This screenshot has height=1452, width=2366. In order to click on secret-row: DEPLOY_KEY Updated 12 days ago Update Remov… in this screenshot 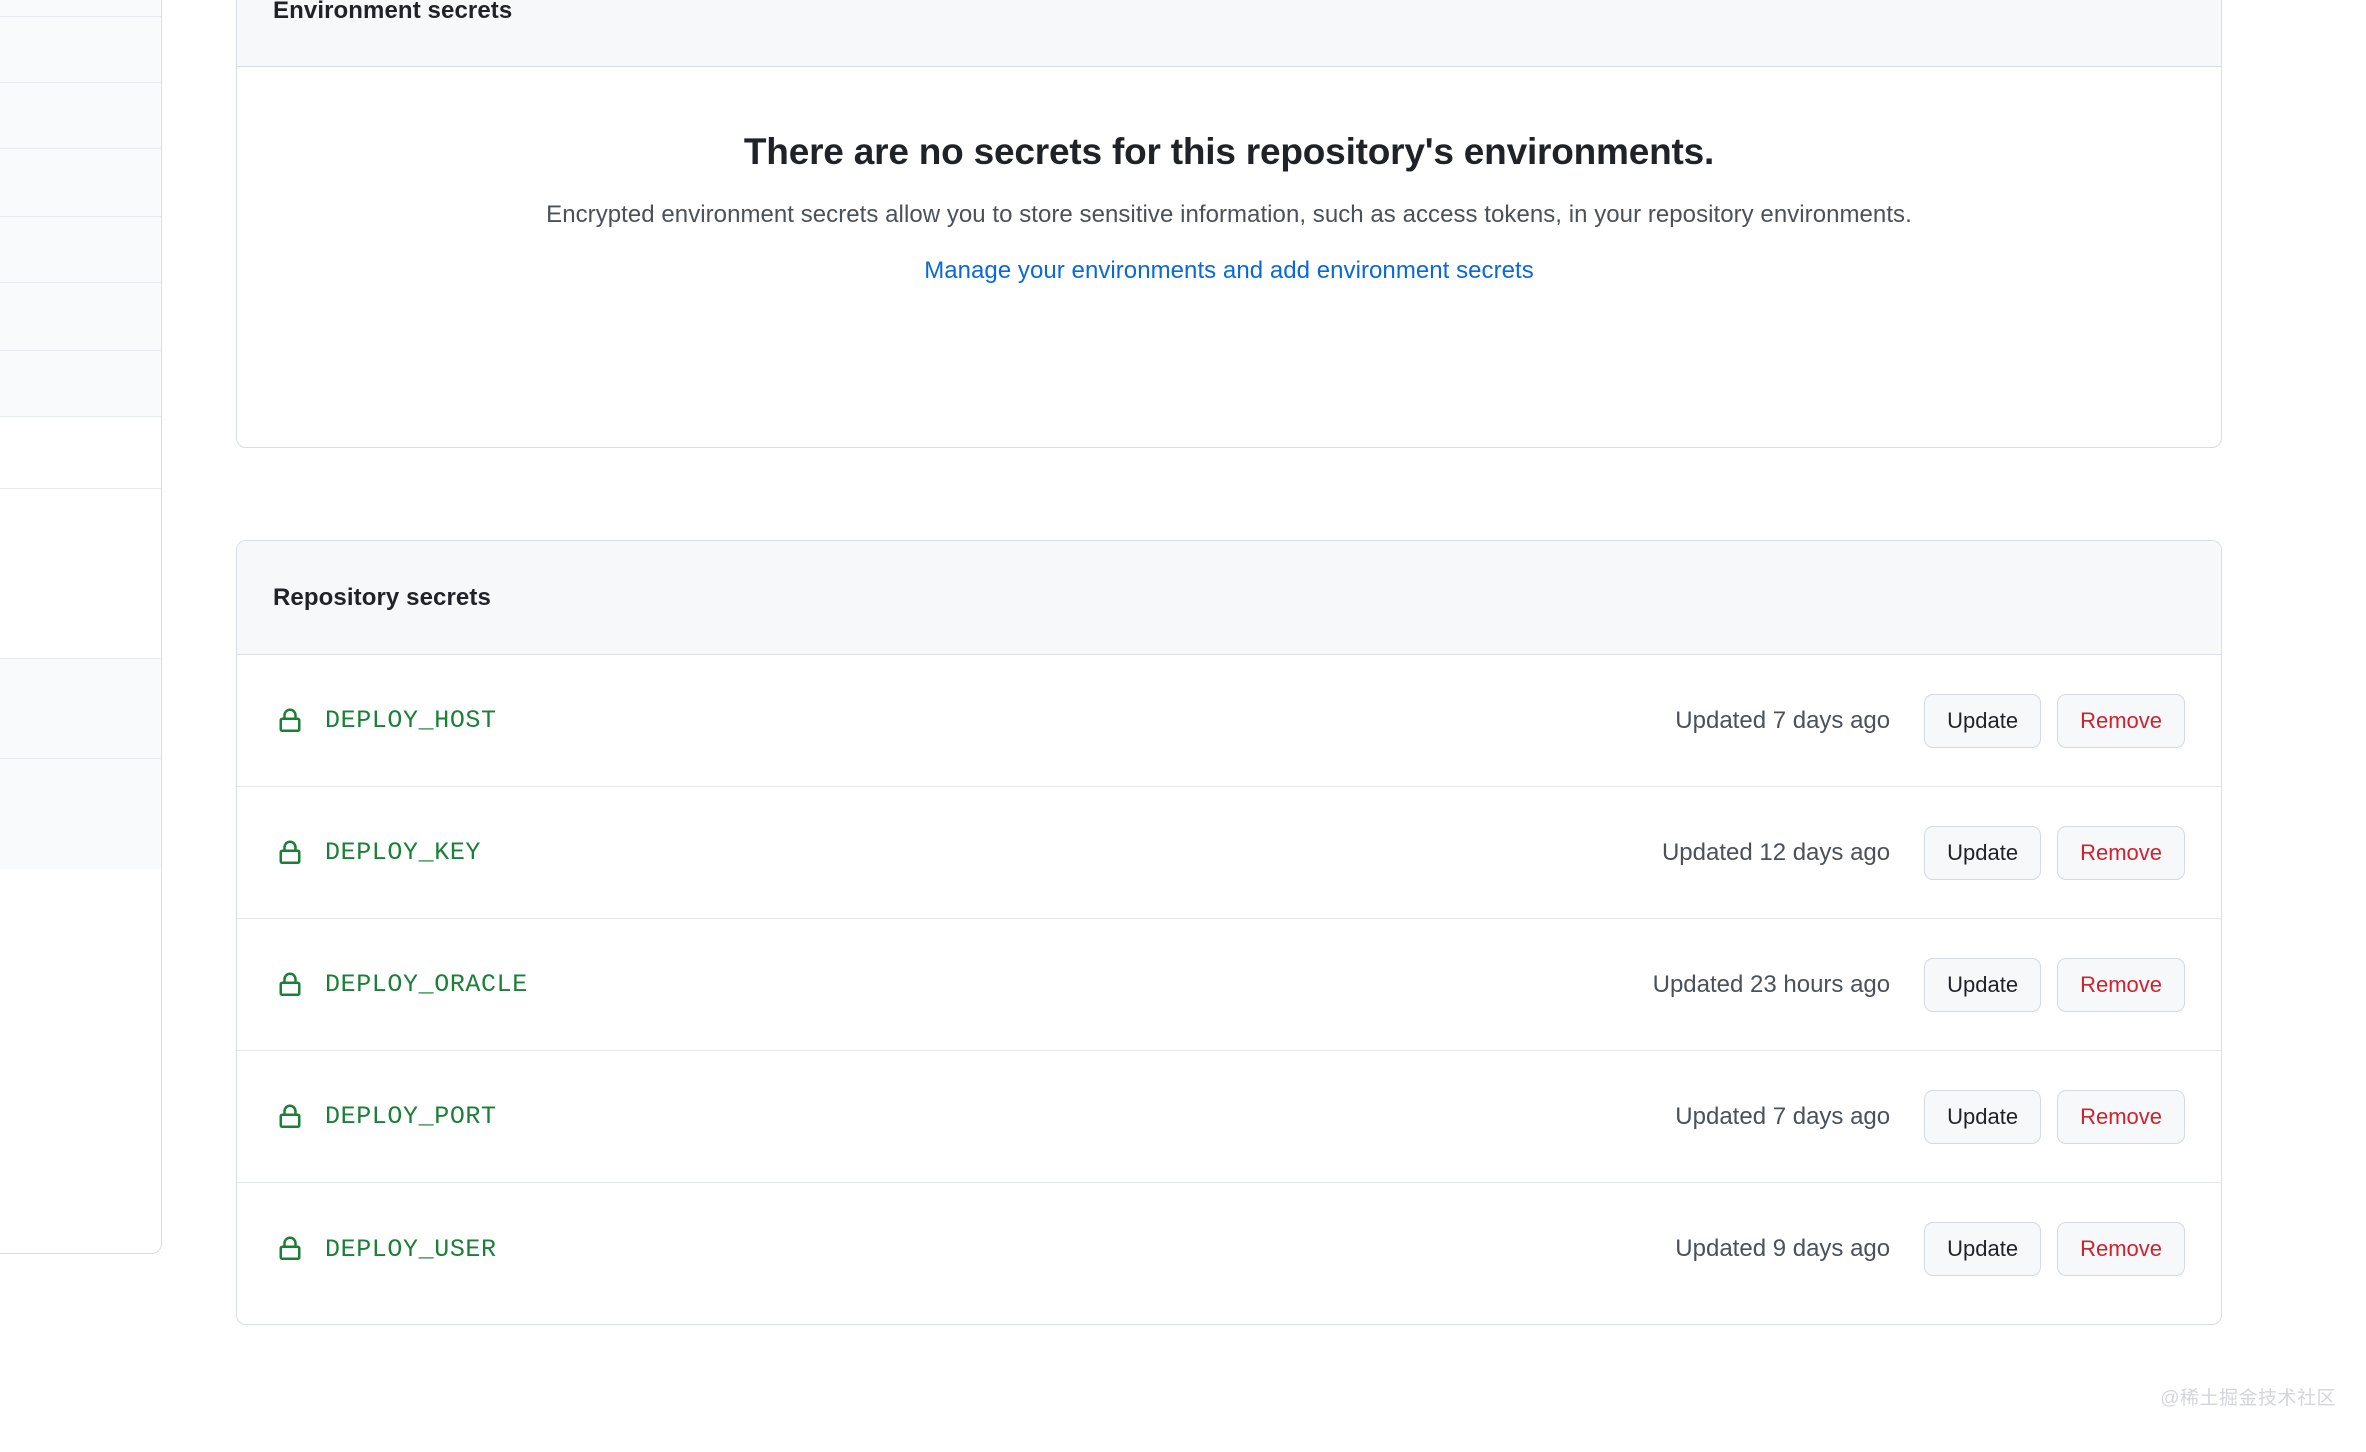, I will do `click(1229, 853)`.